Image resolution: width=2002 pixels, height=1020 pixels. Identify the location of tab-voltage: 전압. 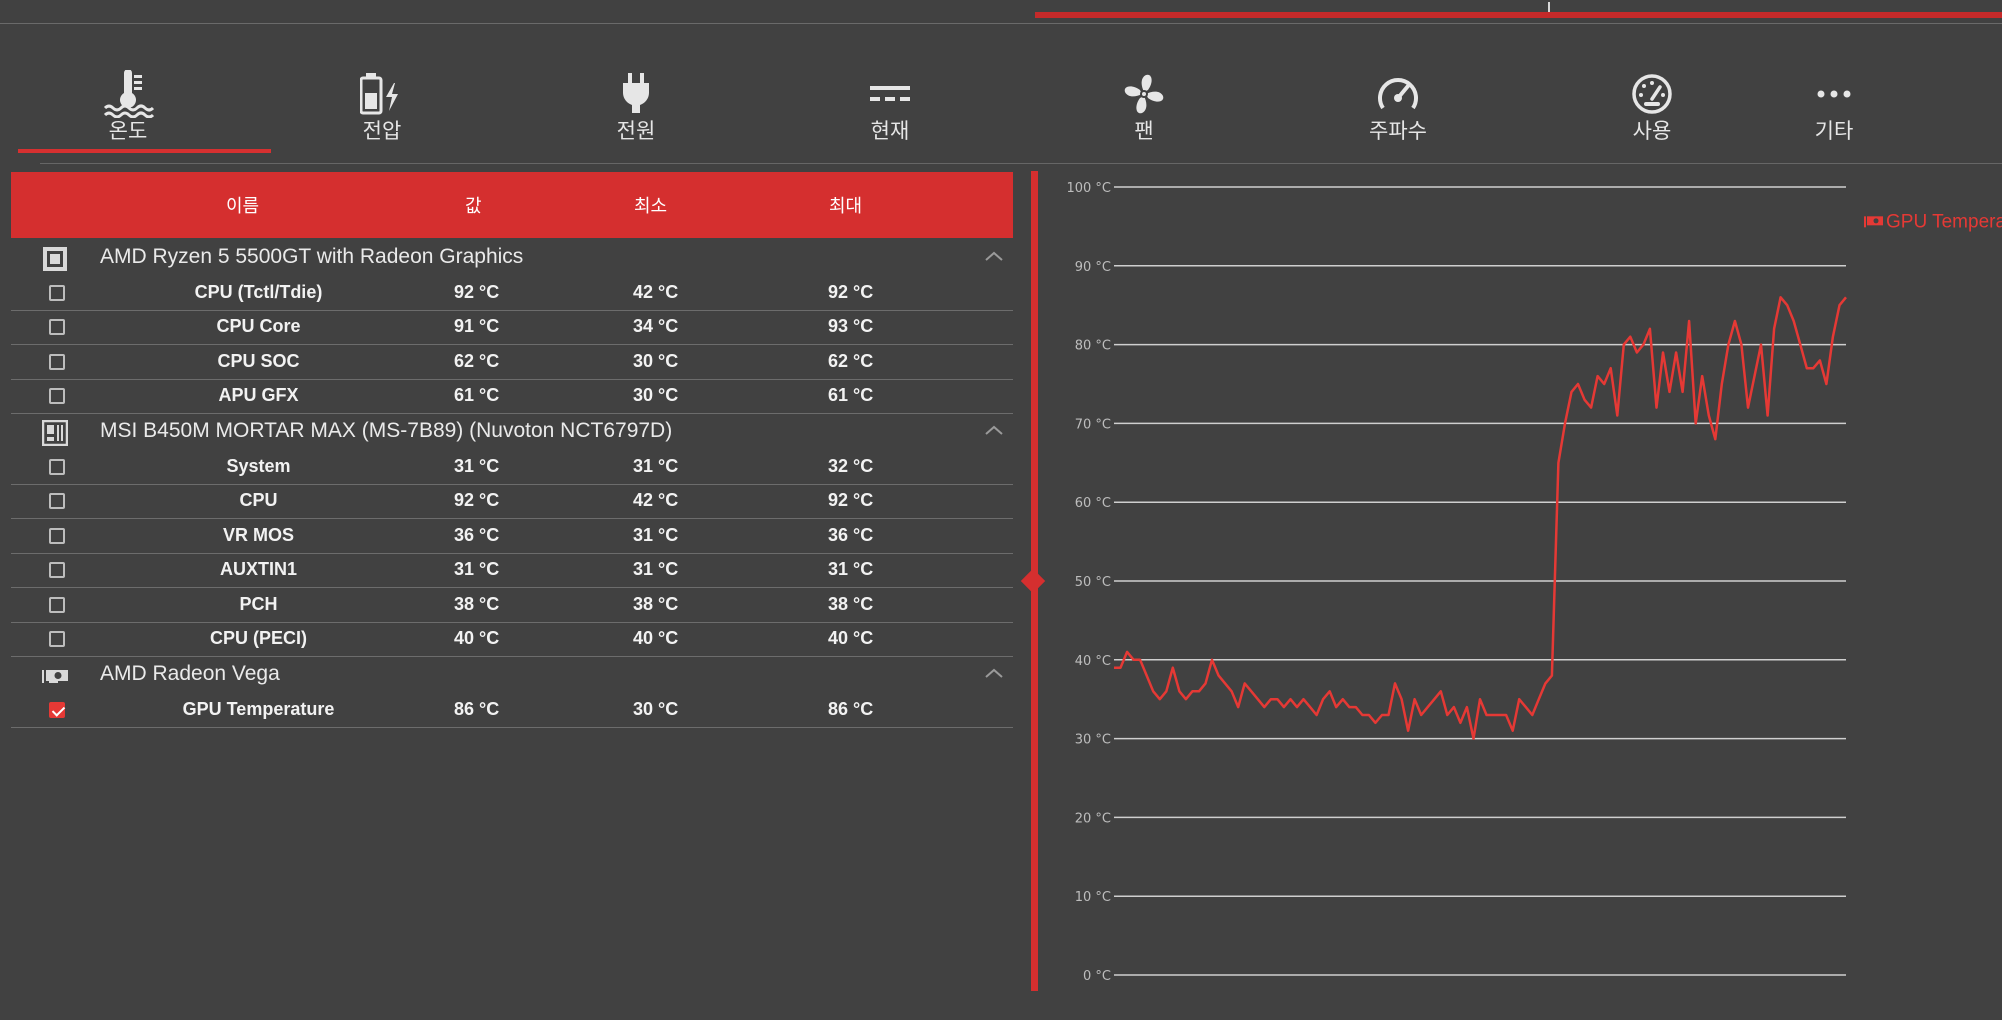
(382, 110).